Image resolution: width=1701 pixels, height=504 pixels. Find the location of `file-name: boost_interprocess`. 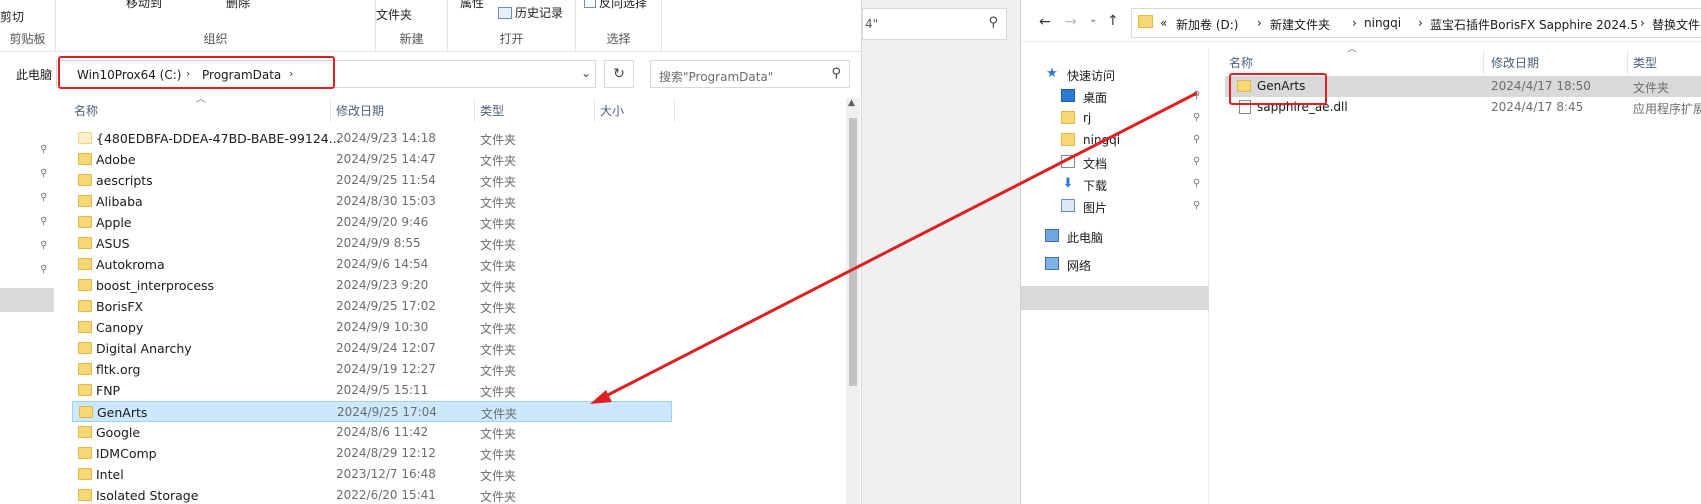

file-name: boost_interprocess is located at coordinates (155, 285).